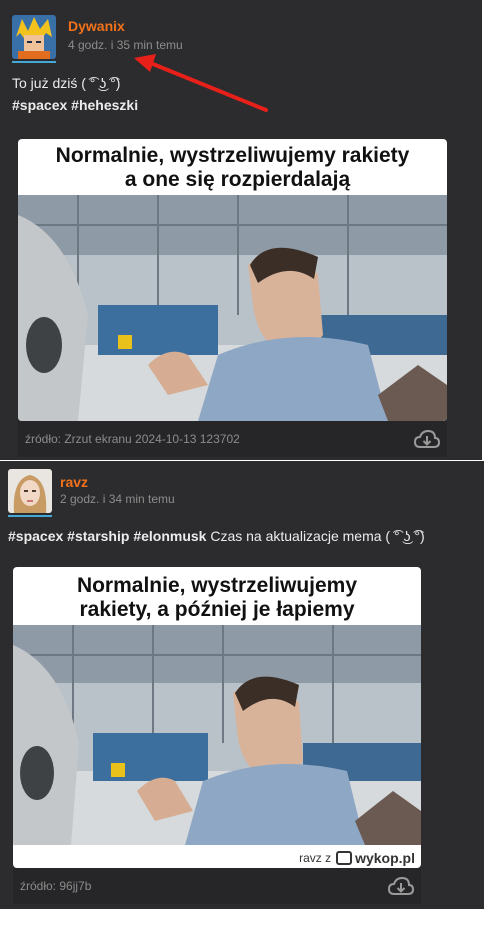 The width and height of the screenshot is (489, 932). Describe the element at coordinates (125, 45) in the screenshot. I see `timestamp: 4 godz. i 35 min temu` at that location.